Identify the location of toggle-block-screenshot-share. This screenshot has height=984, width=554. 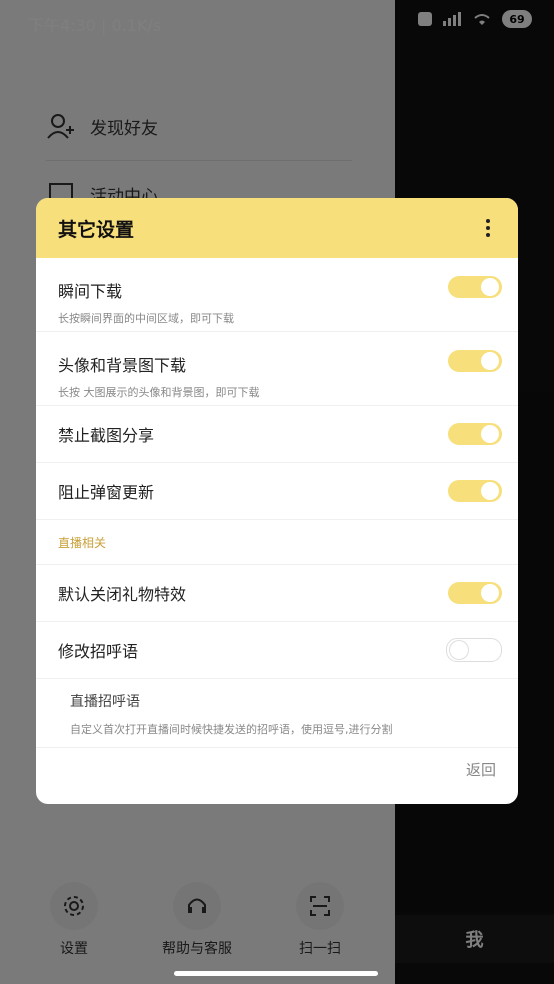
(475, 434).